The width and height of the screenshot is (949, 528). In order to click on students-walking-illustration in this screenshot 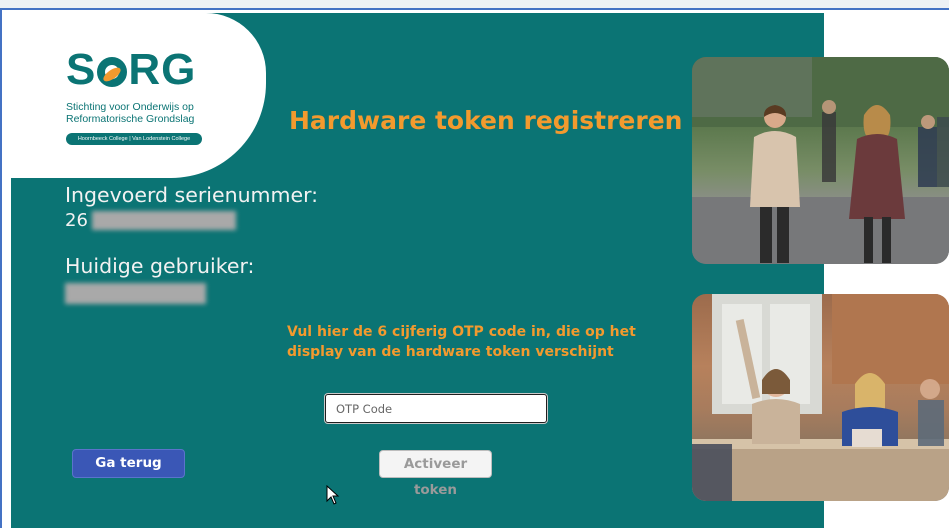, I will do `click(820, 160)`.